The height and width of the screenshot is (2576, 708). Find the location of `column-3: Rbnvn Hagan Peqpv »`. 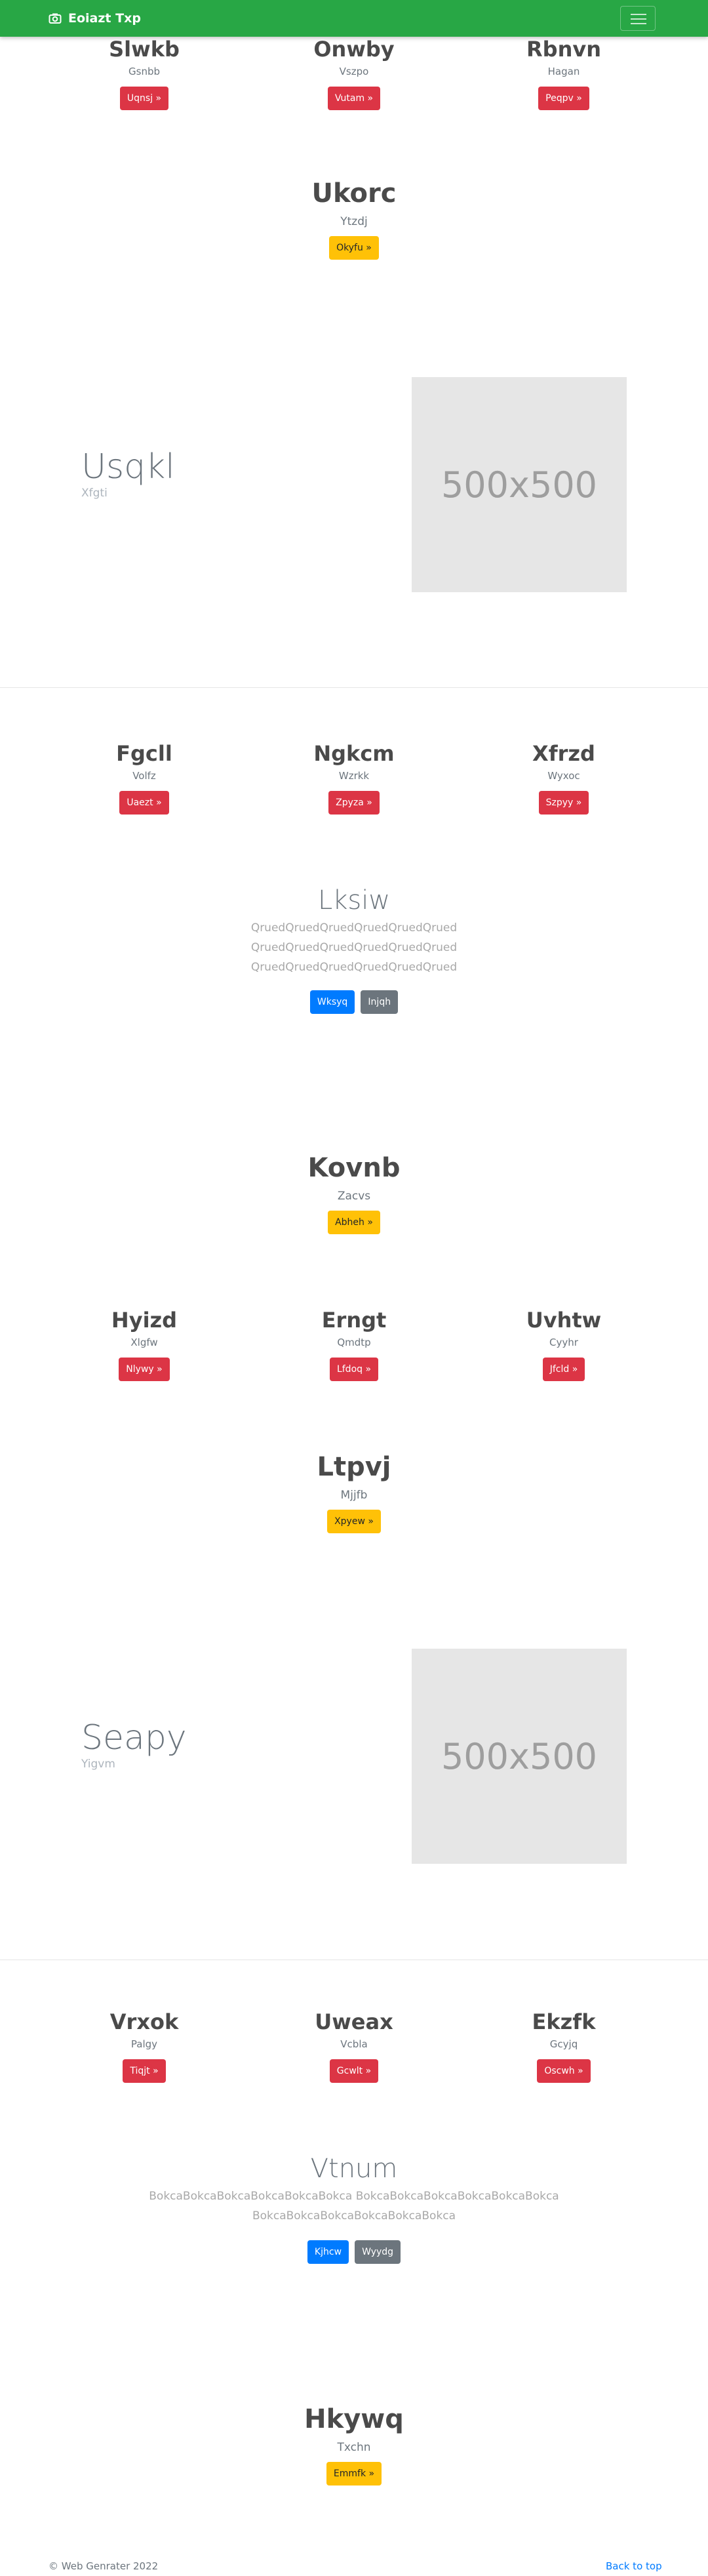

column-3: Rbnvn Hagan Peqpv » is located at coordinates (564, 73).